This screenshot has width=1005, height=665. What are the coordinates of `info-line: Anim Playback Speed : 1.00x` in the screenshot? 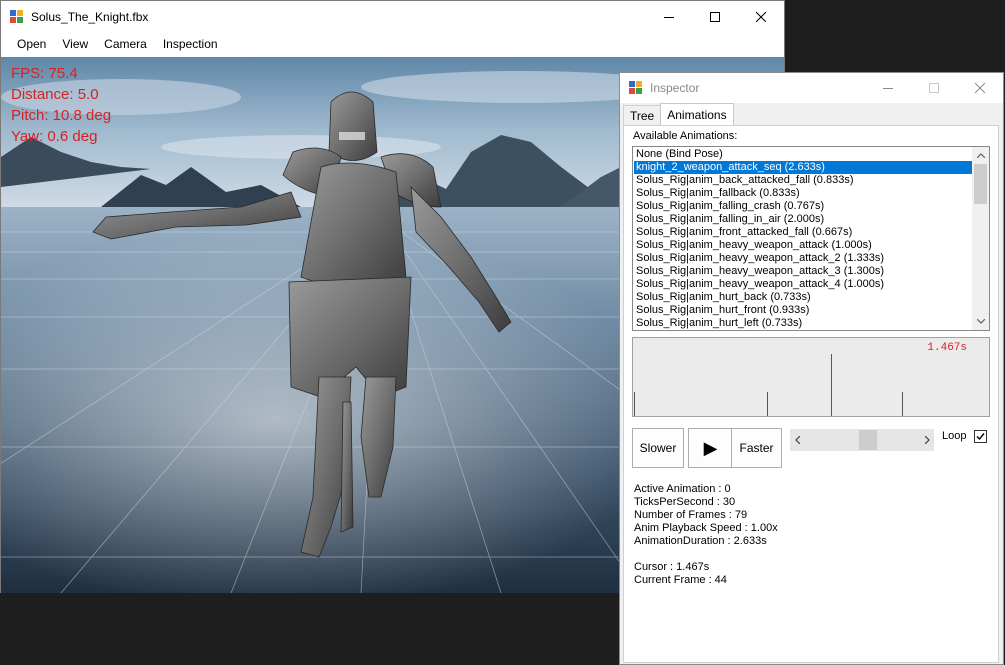 It's located at (706, 528).